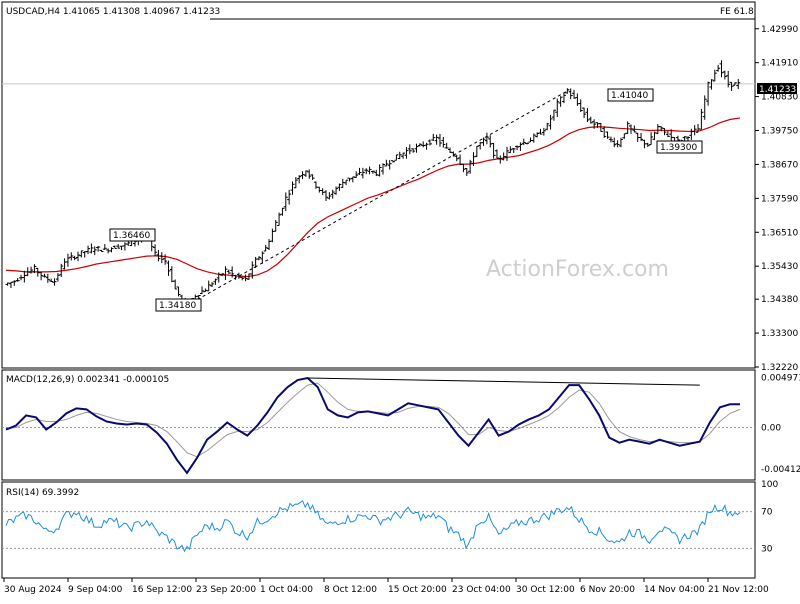  Describe the element at coordinates (545, 590) in the screenshot. I see `x-tick-label: 30 Oct 12:00` at that location.